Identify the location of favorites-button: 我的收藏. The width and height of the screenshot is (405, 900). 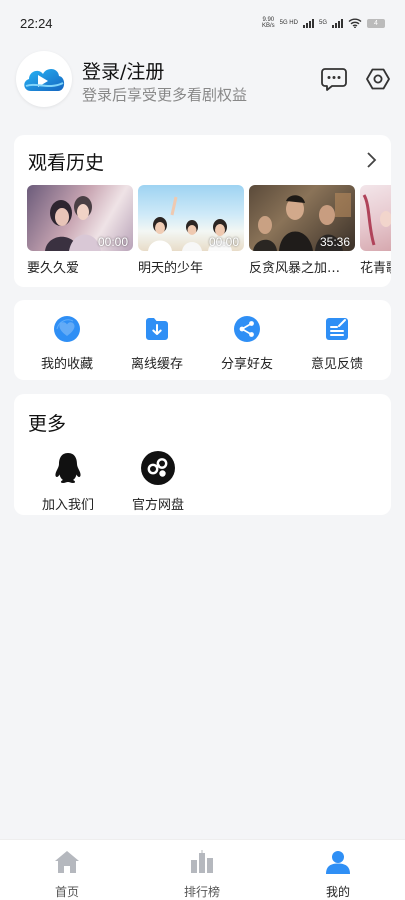
(67, 343).